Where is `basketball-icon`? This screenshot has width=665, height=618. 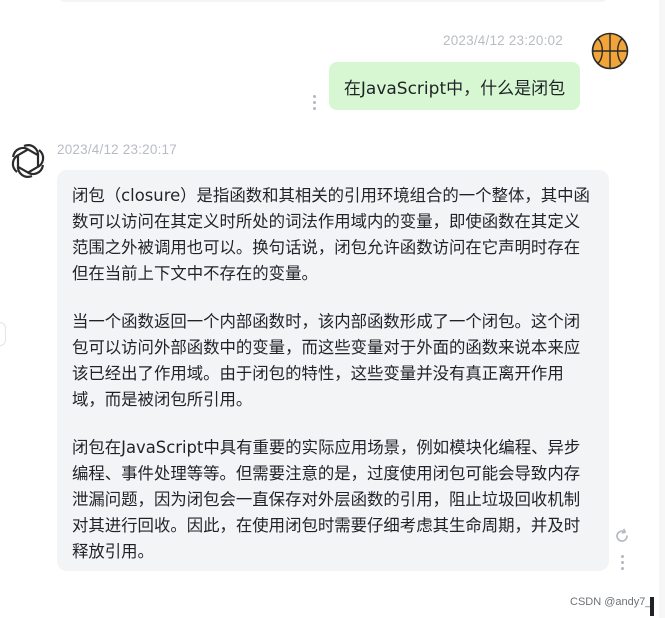
basketball-icon is located at coordinates (610, 51).